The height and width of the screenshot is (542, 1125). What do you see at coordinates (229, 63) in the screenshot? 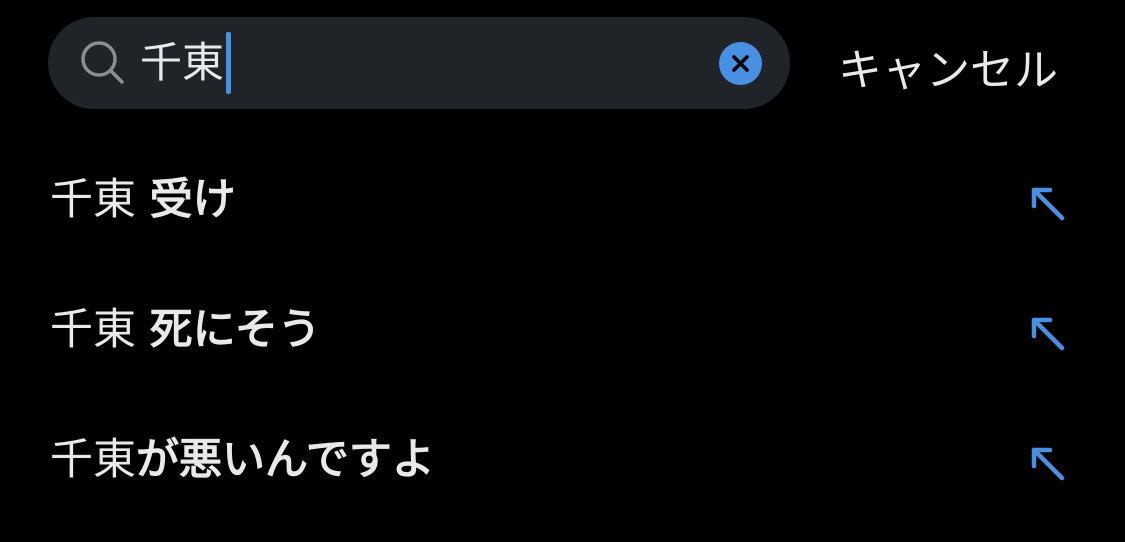
I see `text-caret` at bounding box center [229, 63].